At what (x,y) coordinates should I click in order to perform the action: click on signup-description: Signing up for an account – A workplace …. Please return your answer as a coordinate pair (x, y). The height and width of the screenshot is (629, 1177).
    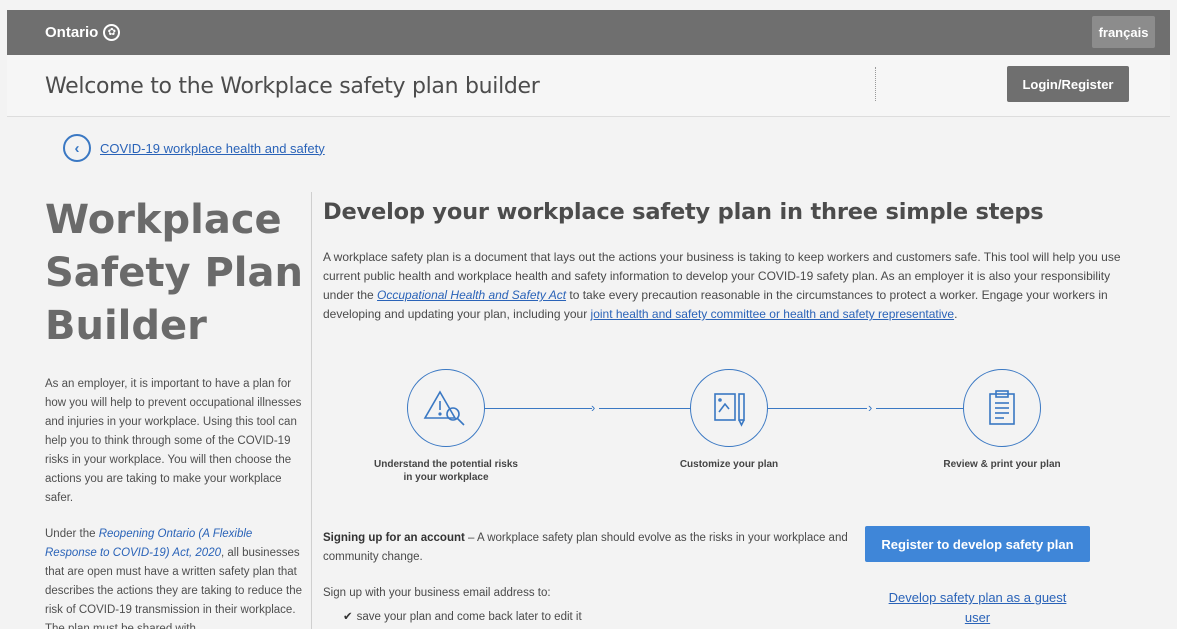
    Looking at the image, I should click on (588, 548).